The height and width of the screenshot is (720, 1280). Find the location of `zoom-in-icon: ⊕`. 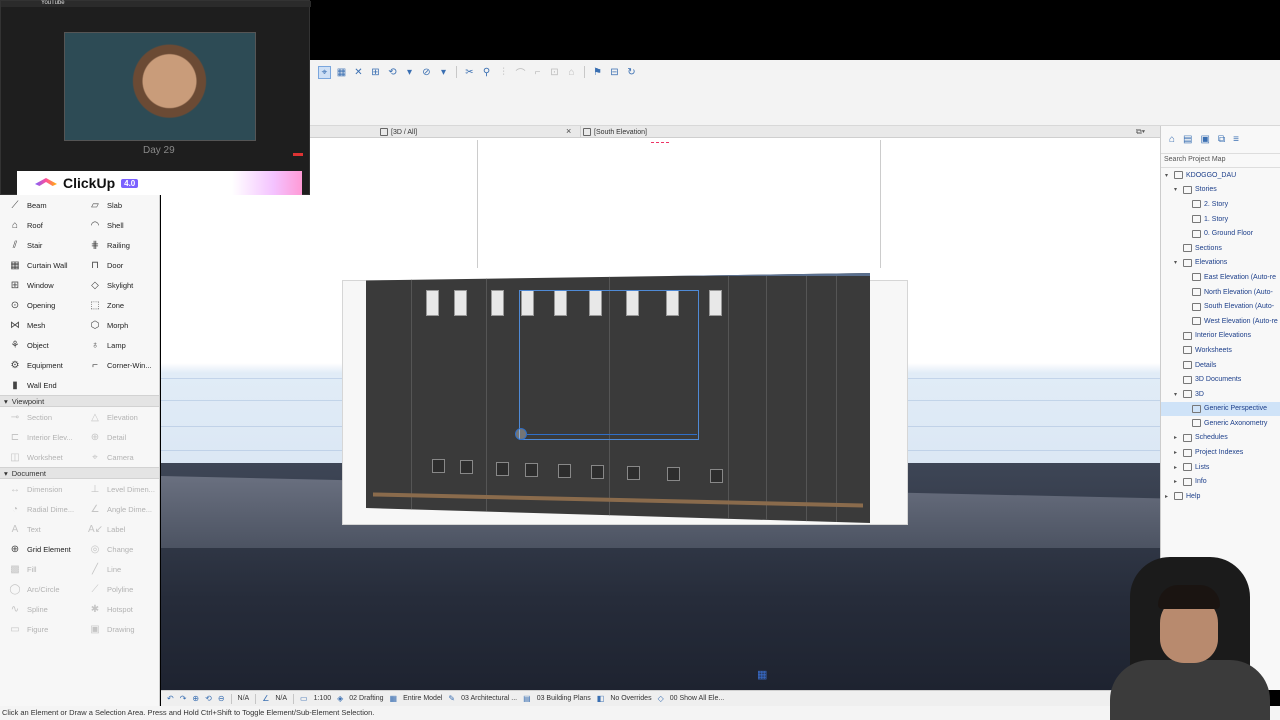

zoom-in-icon: ⊕ is located at coordinates (195, 698).